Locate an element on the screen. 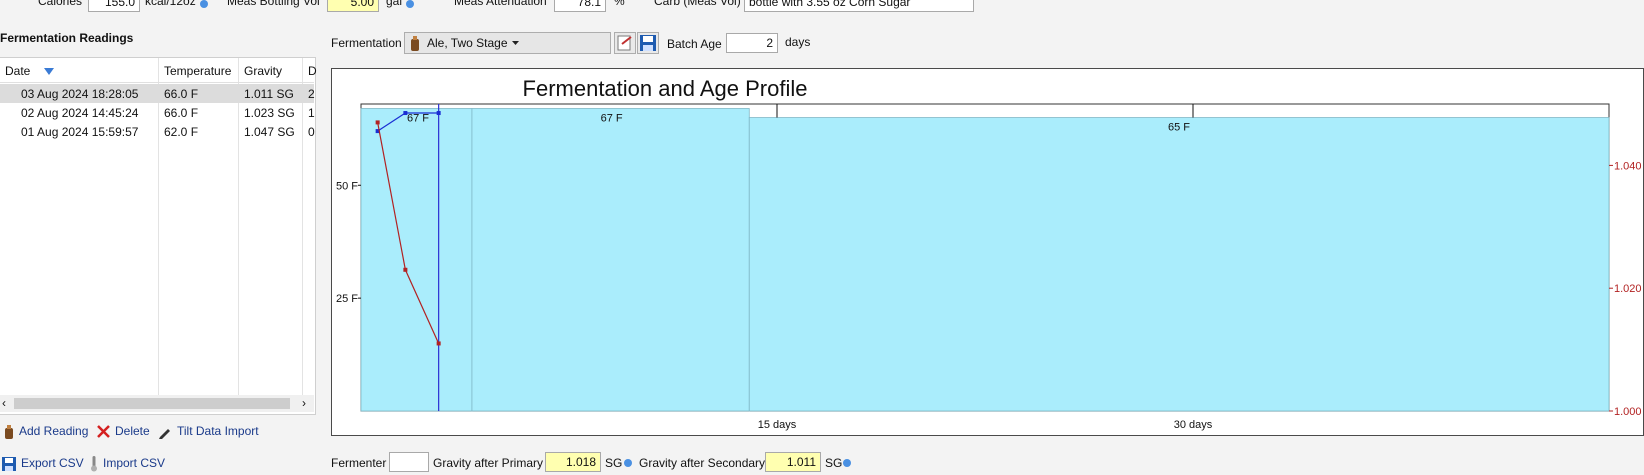  primary-gravity-unit: SG is located at coordinates (614, 463).